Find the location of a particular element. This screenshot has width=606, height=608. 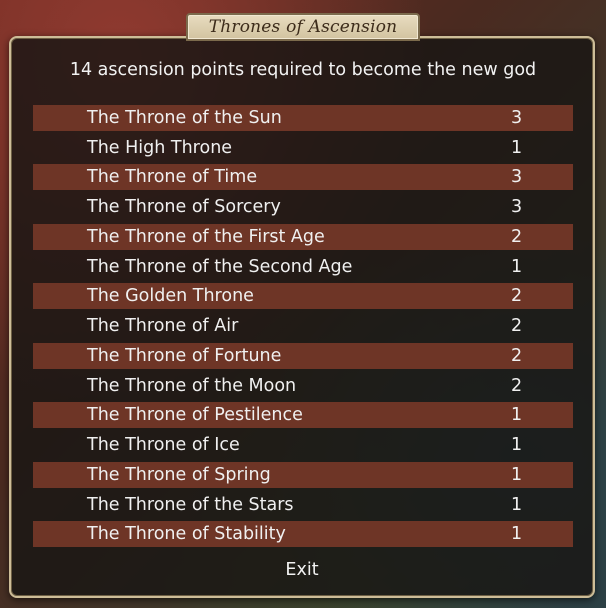

throne-row: The Throne of the First Age 2 is located at coordinates (303, 236).